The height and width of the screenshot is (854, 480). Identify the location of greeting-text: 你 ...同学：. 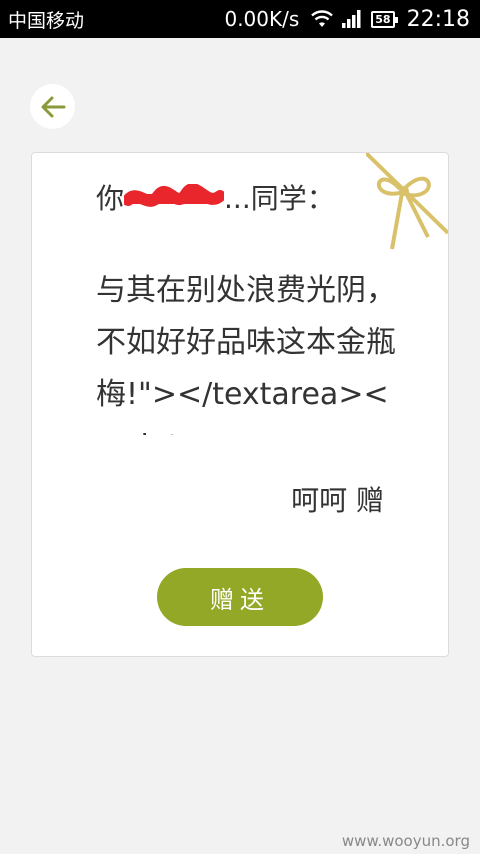
(215, 197).